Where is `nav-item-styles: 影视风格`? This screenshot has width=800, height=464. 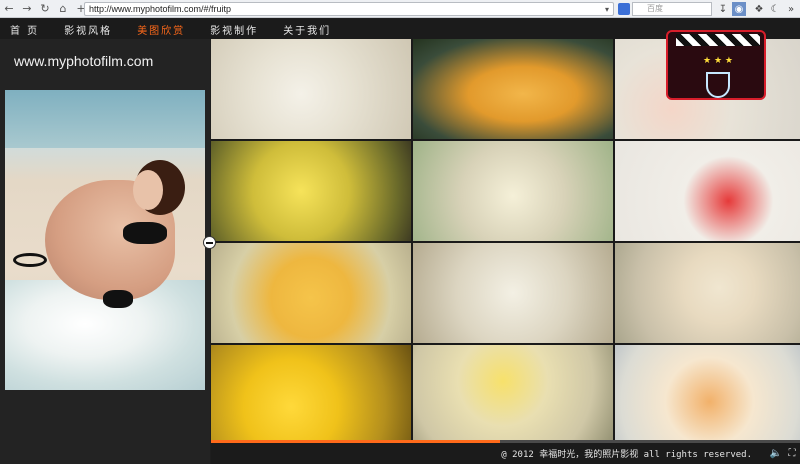 nav-item-styles: 影视风格 is located at coordinates (88, 29).